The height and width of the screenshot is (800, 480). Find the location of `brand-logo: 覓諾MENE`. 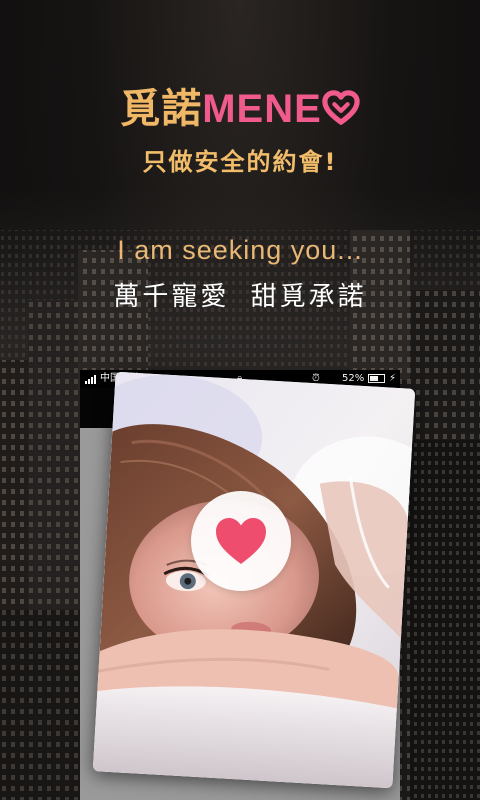

brand-logo: 覓諾MENE is located at coordinates (240, 105).